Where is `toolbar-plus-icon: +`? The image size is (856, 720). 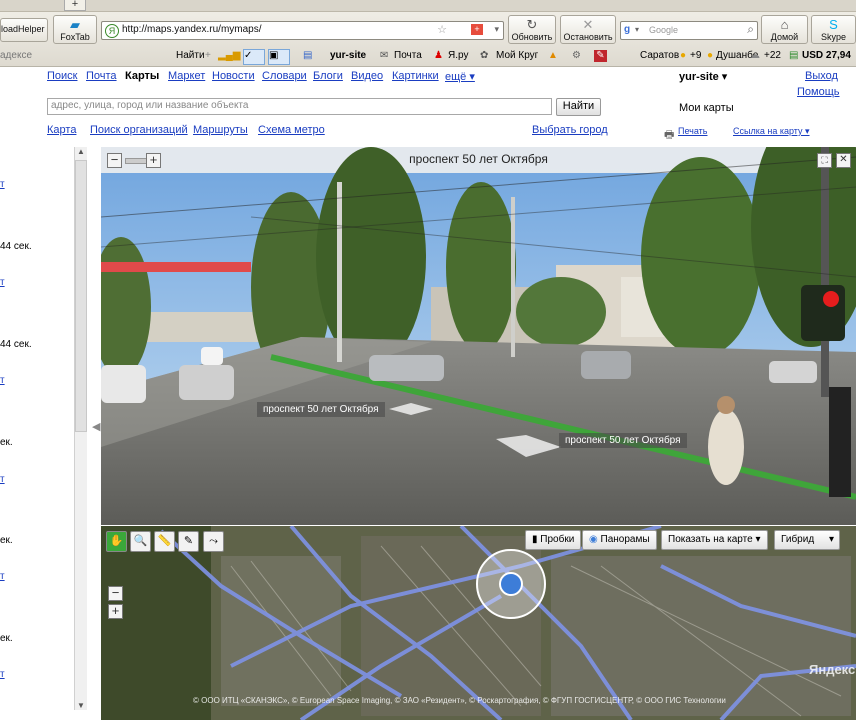 toolbar-plus-icon: + is located at coordinates (208, 55).